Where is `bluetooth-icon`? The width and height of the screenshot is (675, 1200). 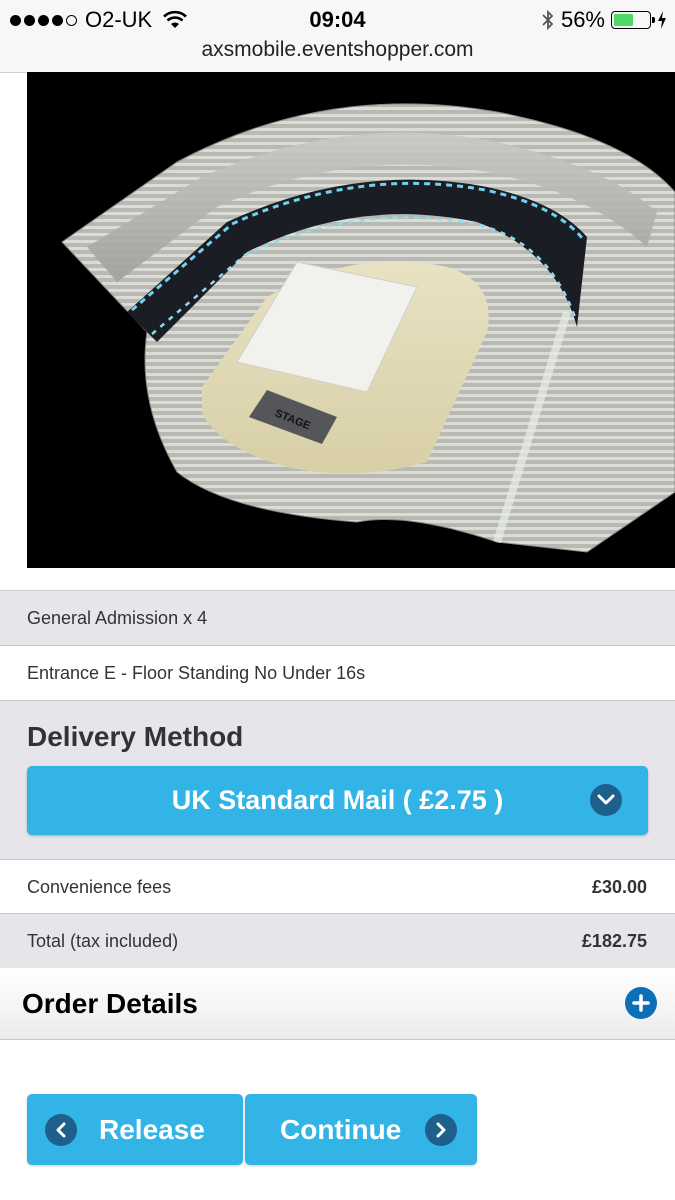 bluetooth-icon is located at coordinates (548, 20).